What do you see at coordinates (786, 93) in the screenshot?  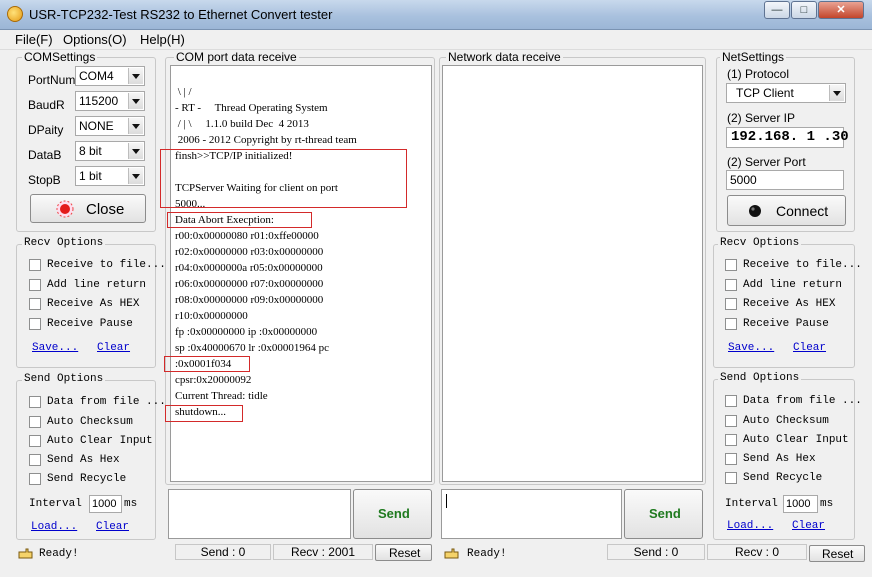 I see `protocol-select: TCP Client` at bounding box center [786, 93].